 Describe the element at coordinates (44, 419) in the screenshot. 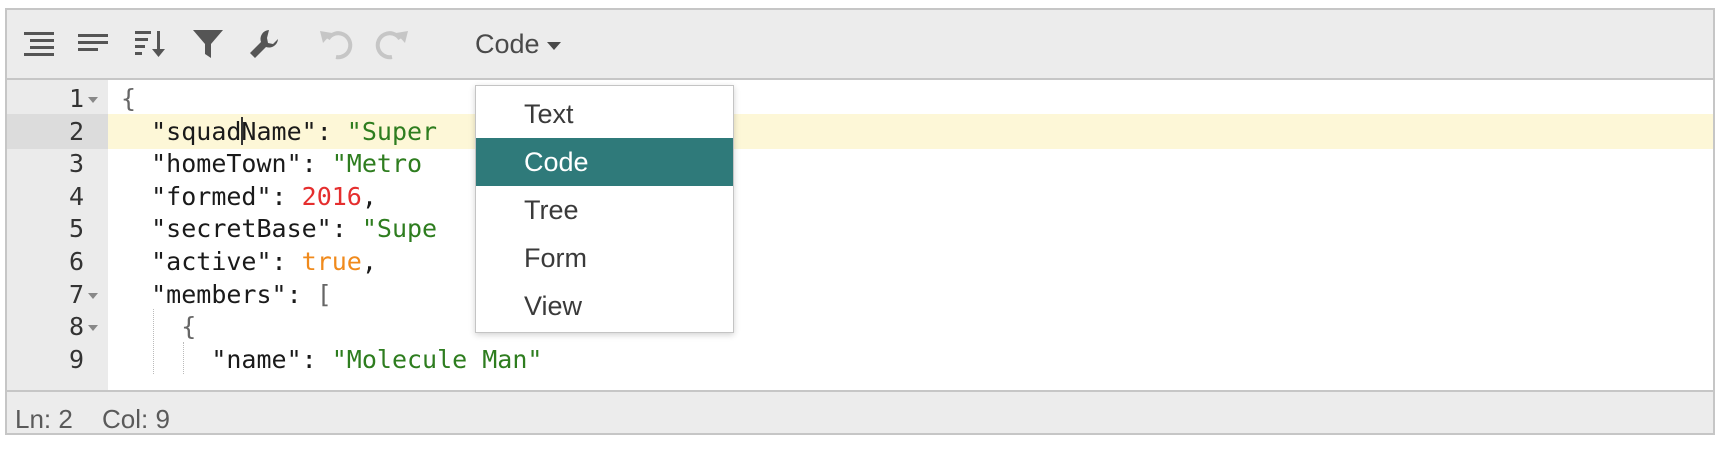

I see `line-number-status: Ln: 2` at that location.